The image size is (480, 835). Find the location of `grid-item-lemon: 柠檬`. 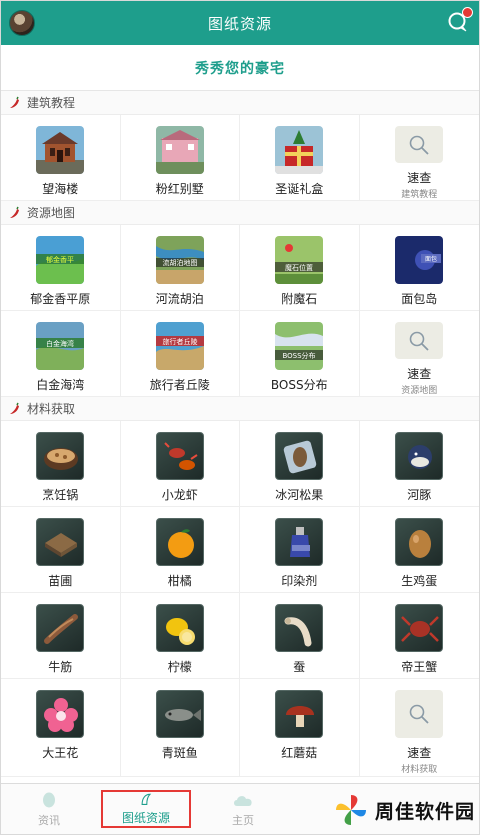

grid-item-lemon: 柠檬 is located at coordinates (180, 636).